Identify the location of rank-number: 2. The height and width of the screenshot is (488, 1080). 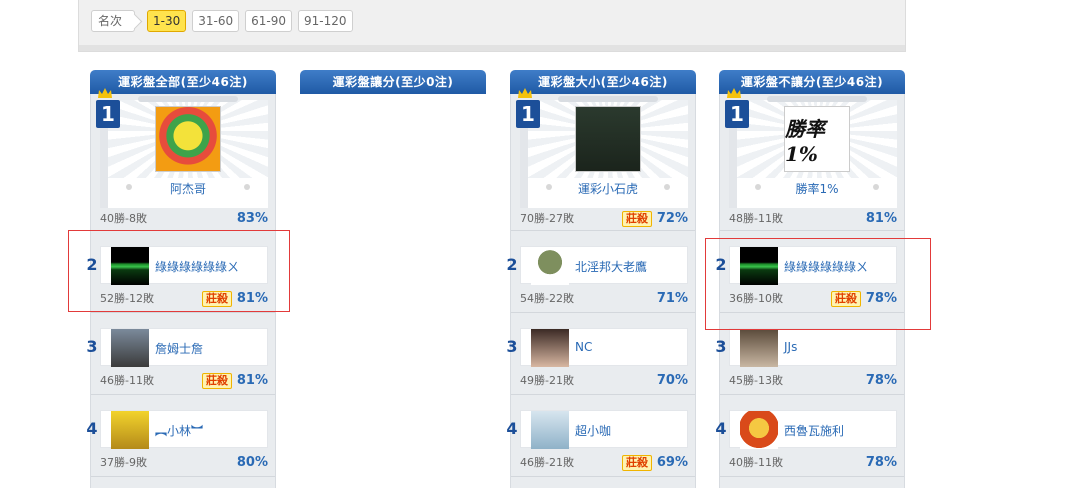
(512, 264).